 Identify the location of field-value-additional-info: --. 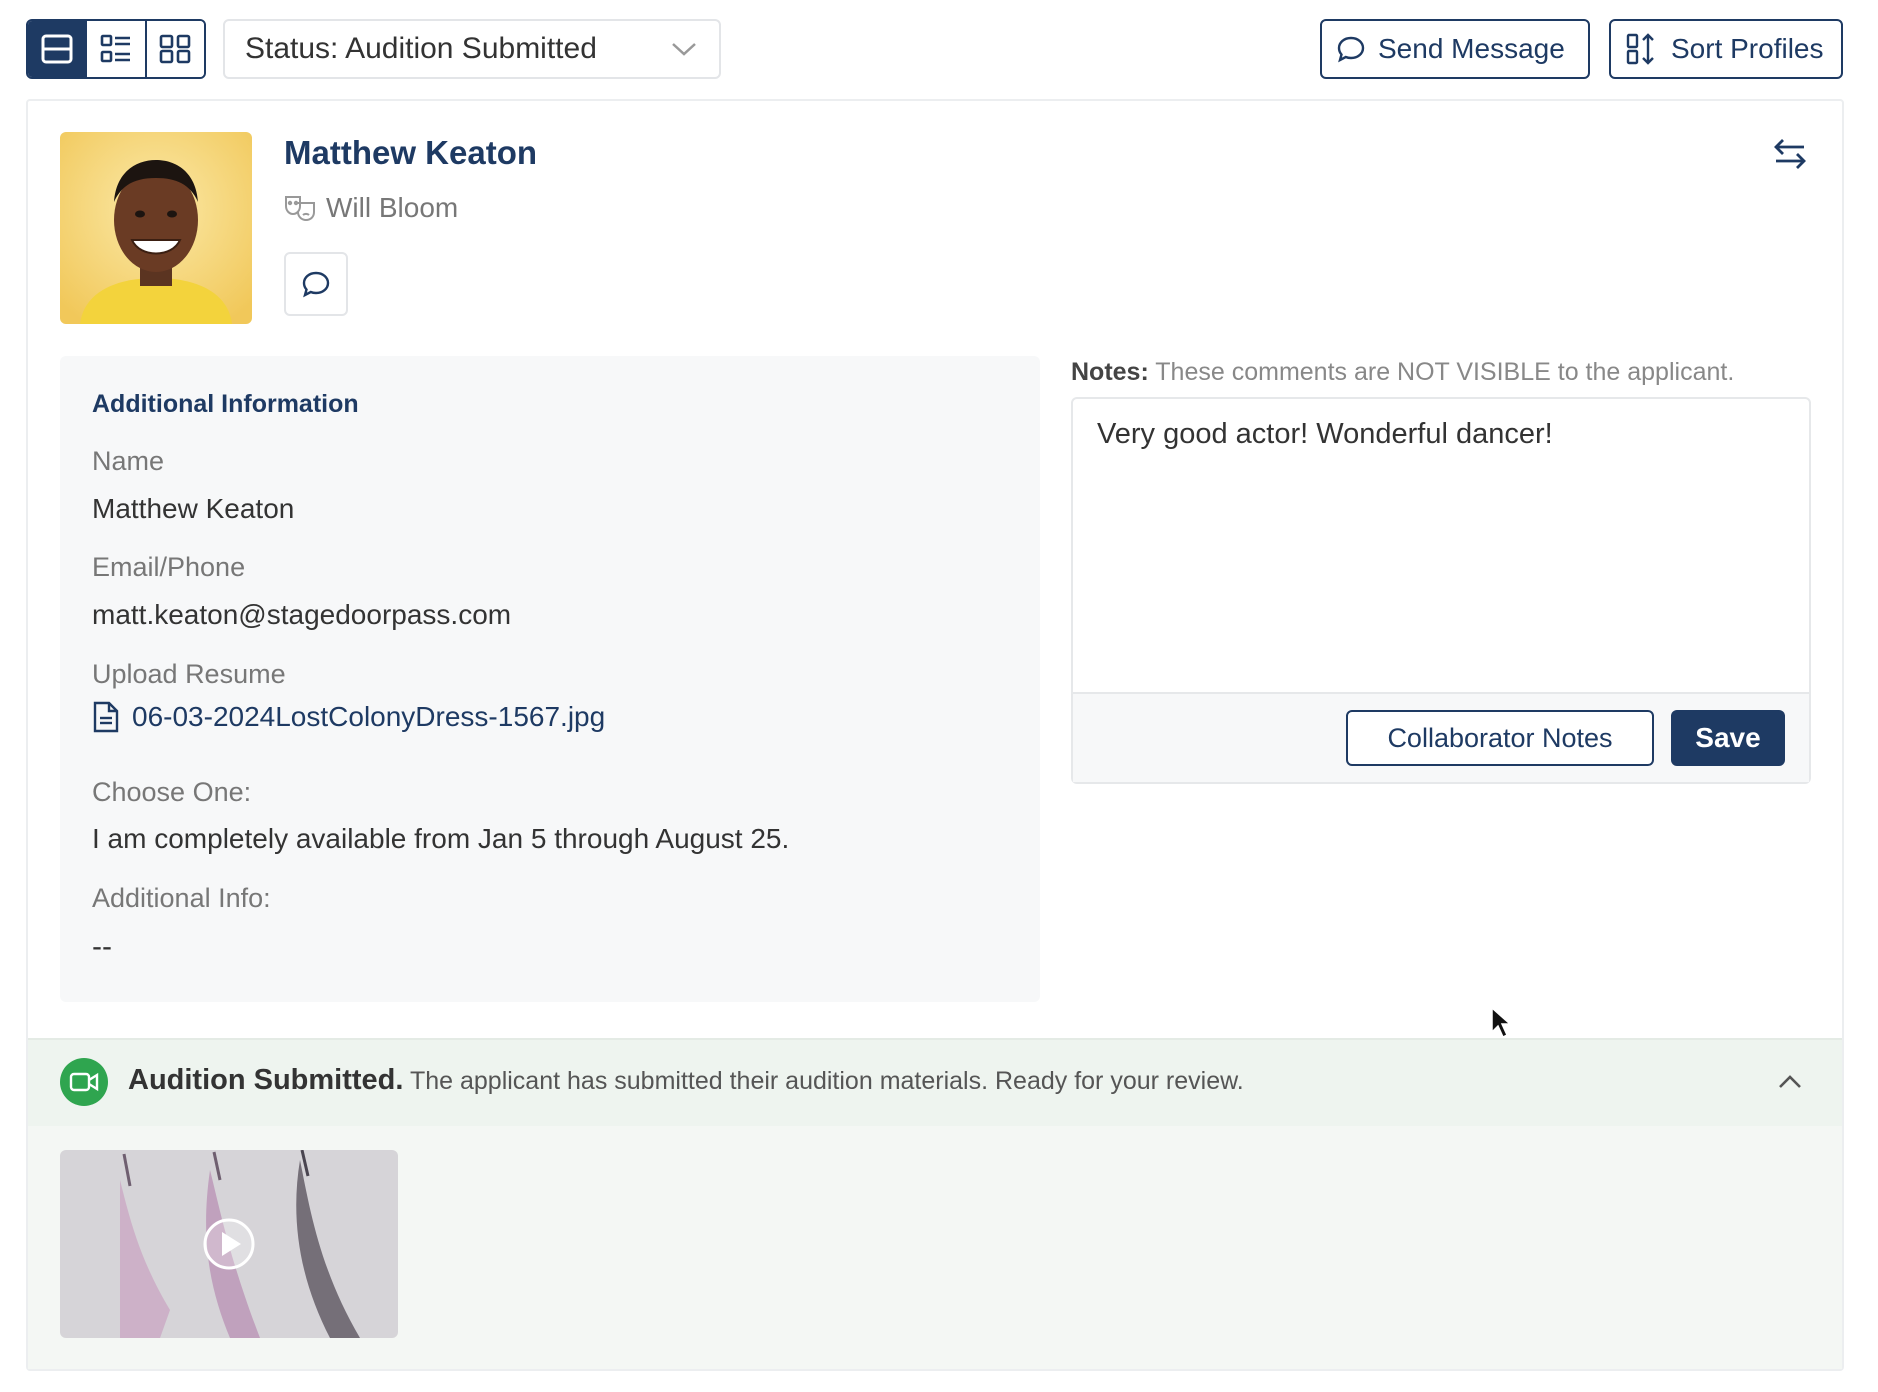
(102, 946).